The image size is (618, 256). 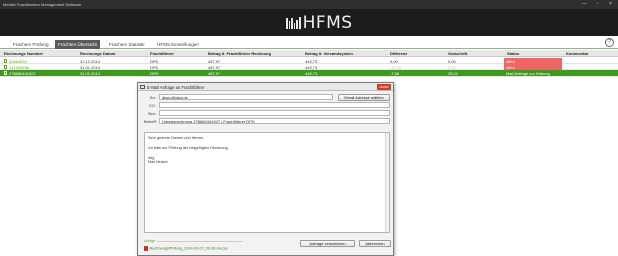 I want to click on status-text: Mail Anfrage zur Klärung, so click(x=528, y=73).